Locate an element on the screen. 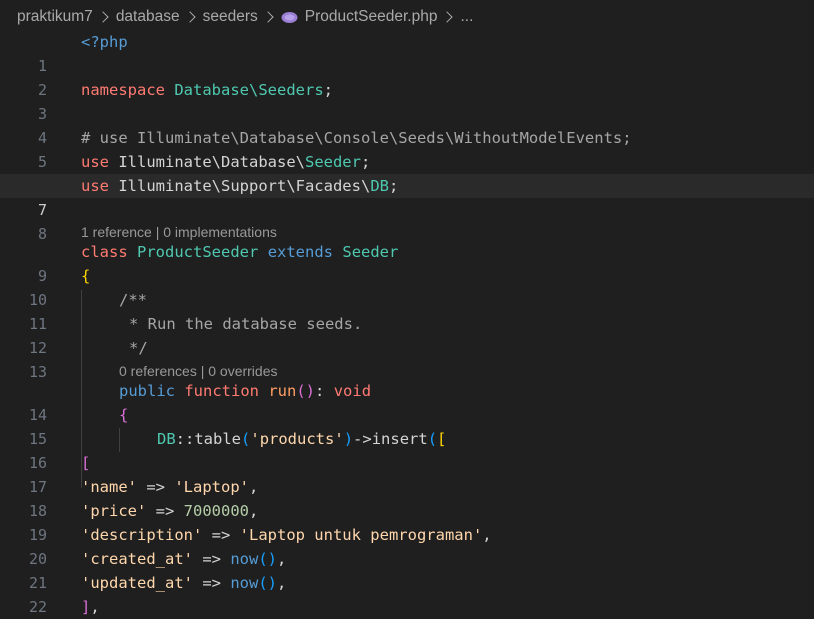  token-string: 'products' is located at coordinates (297, 439).